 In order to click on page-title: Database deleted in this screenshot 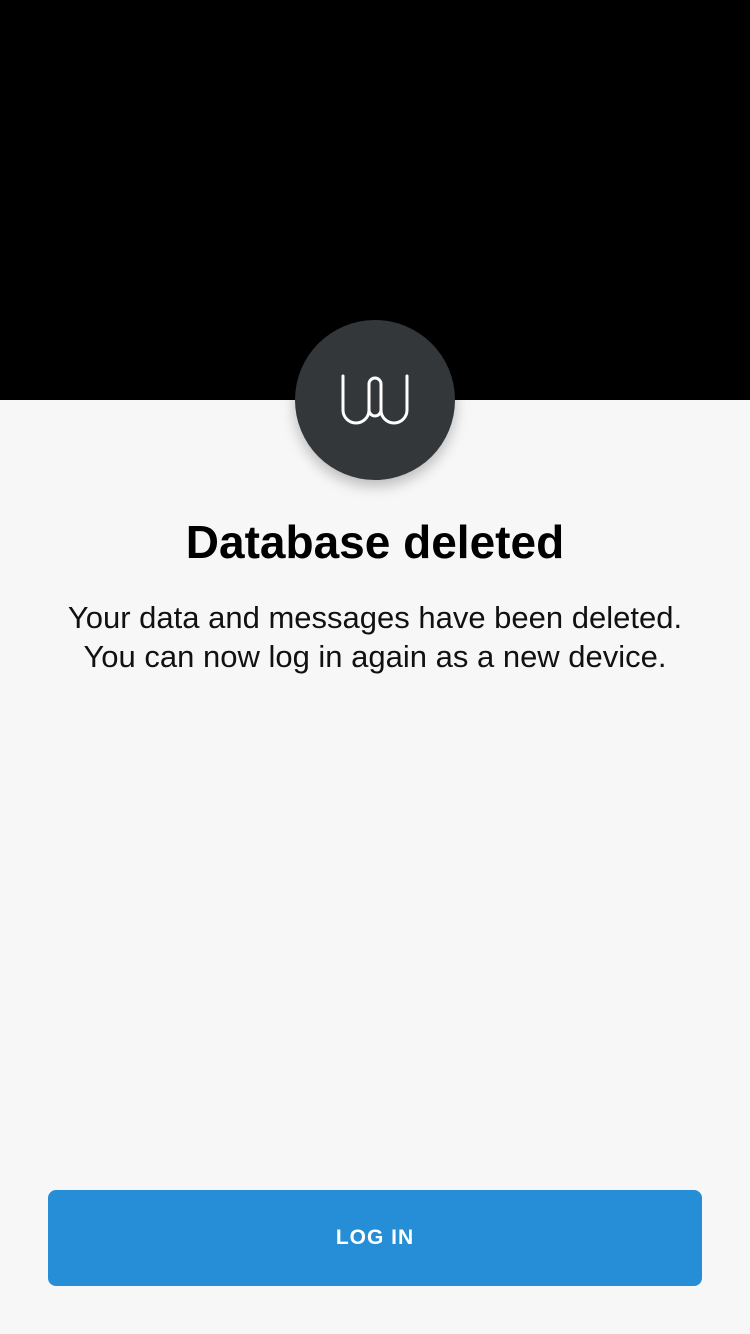, I will do `click(375, 542)`.